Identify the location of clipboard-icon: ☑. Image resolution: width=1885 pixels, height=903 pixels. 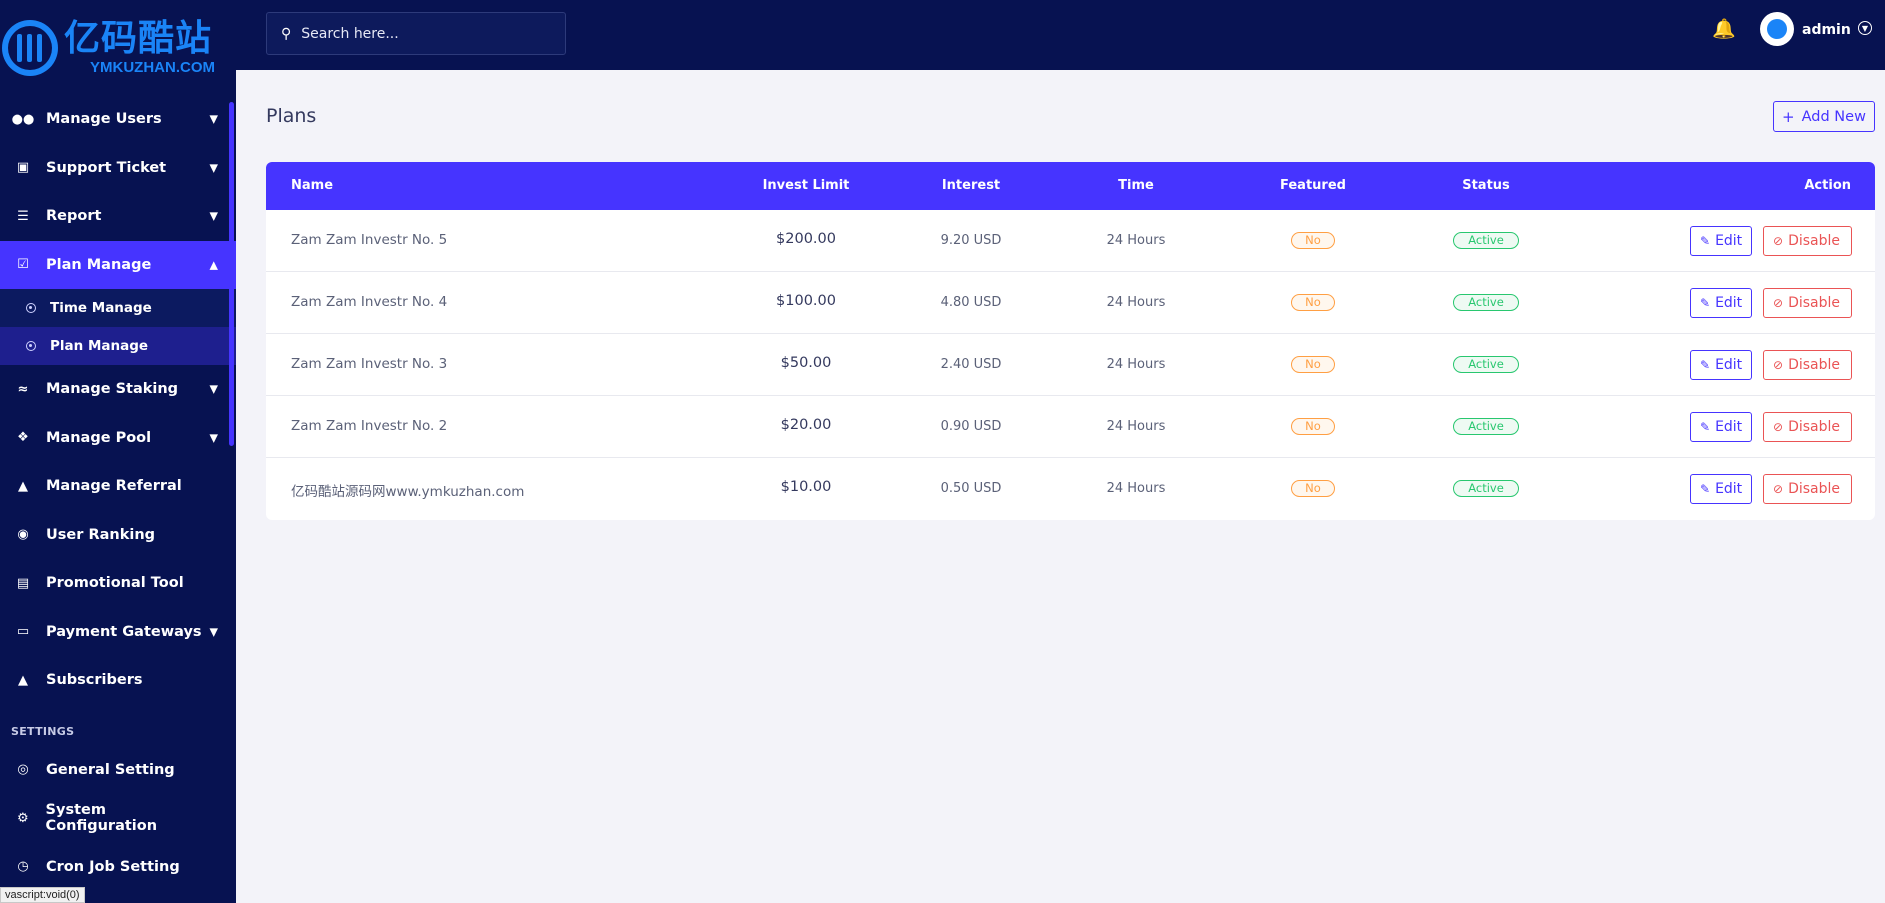
(23, 265).